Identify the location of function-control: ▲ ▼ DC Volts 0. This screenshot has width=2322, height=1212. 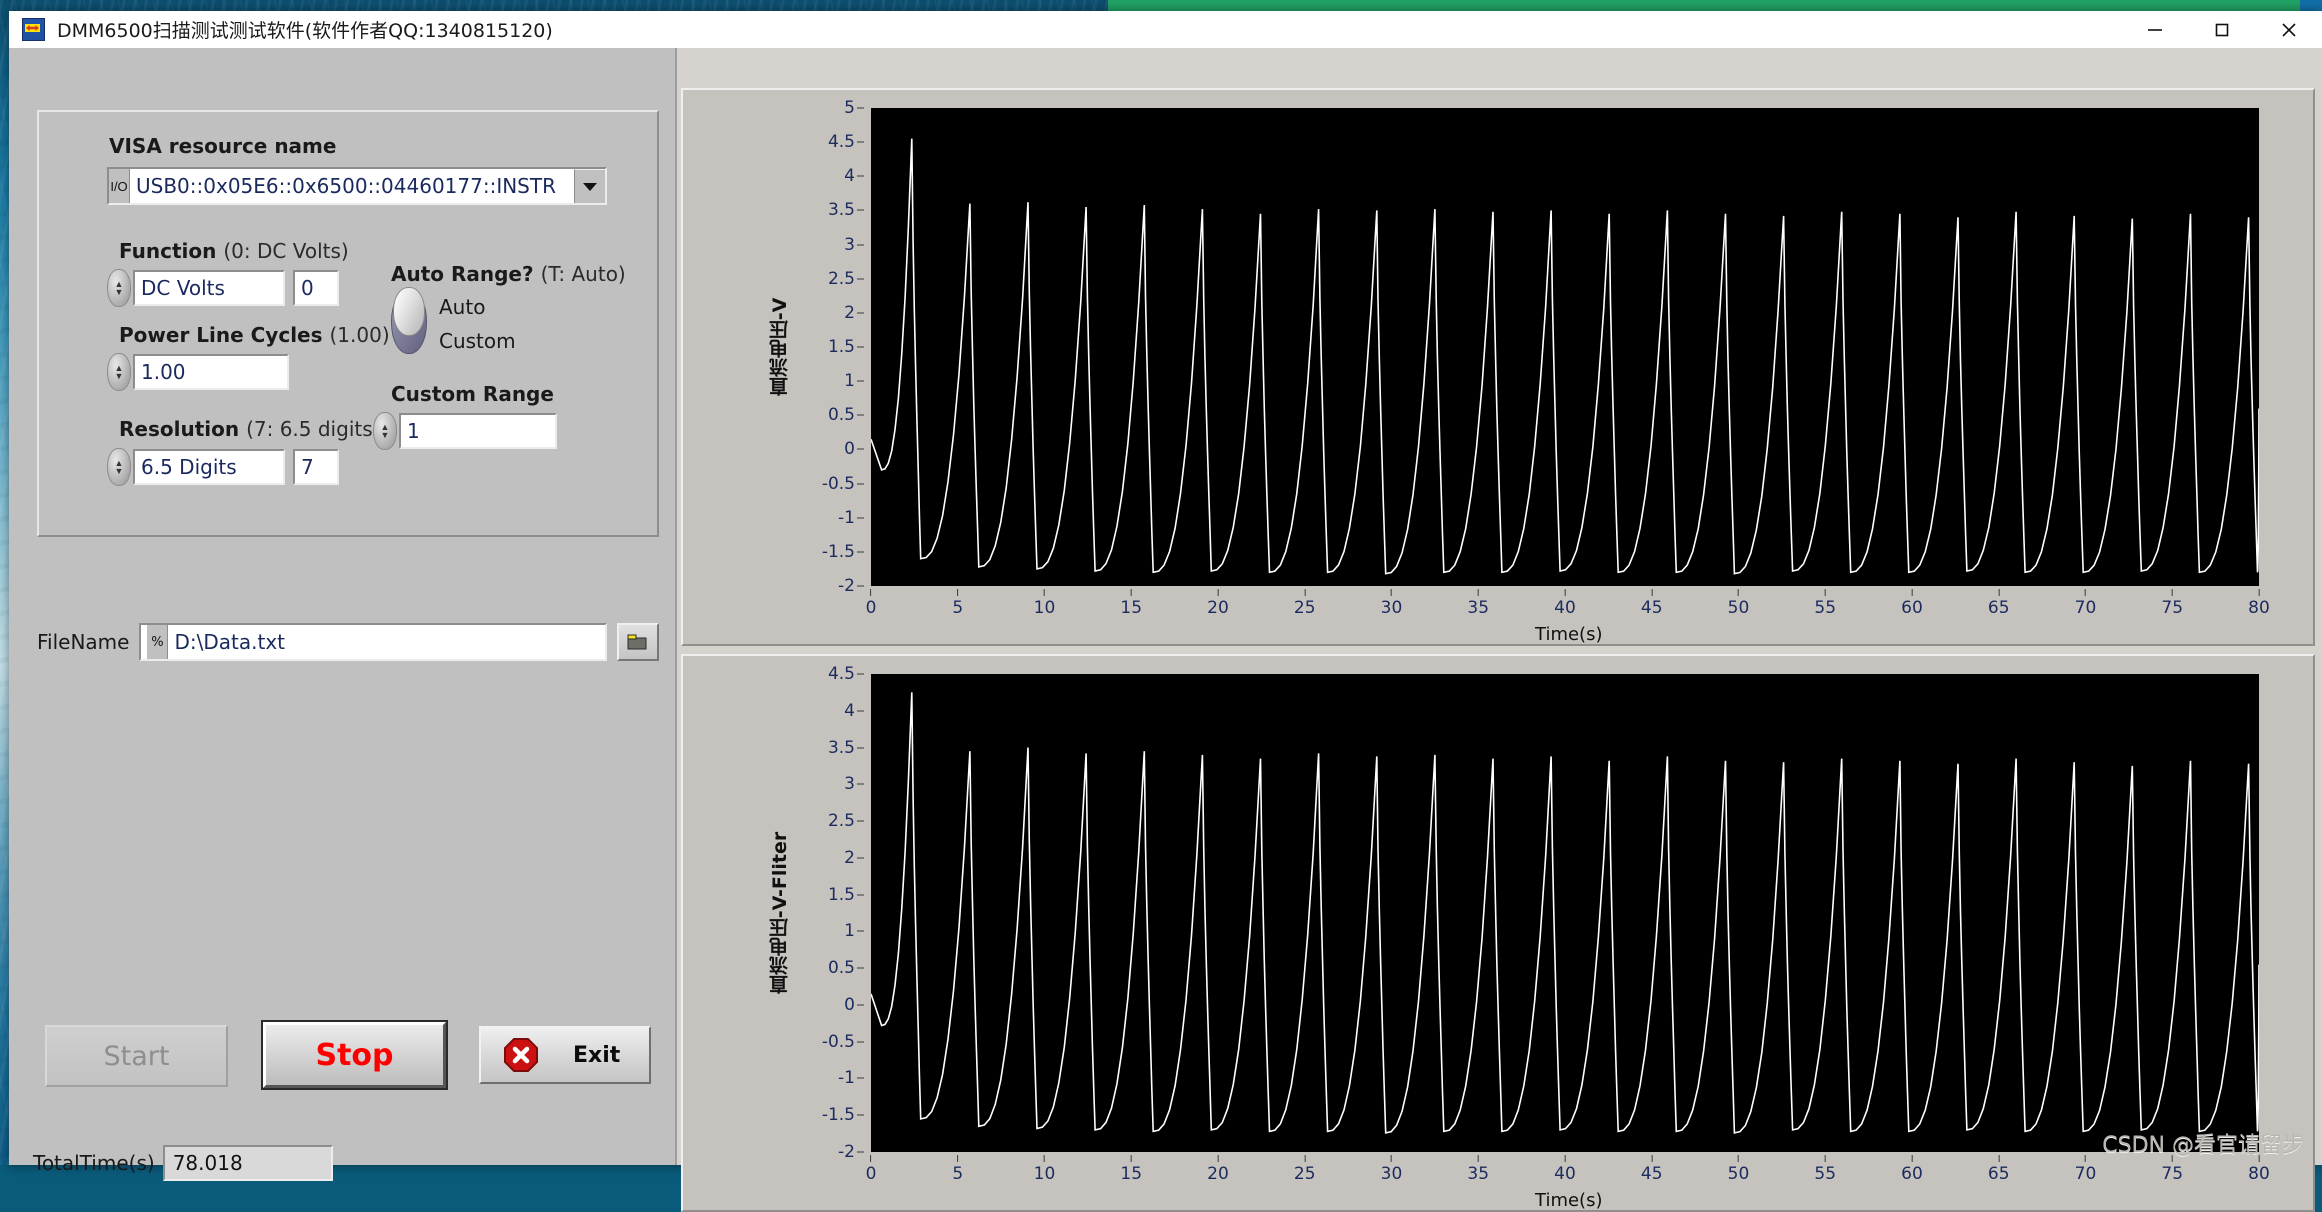
(223, 288).